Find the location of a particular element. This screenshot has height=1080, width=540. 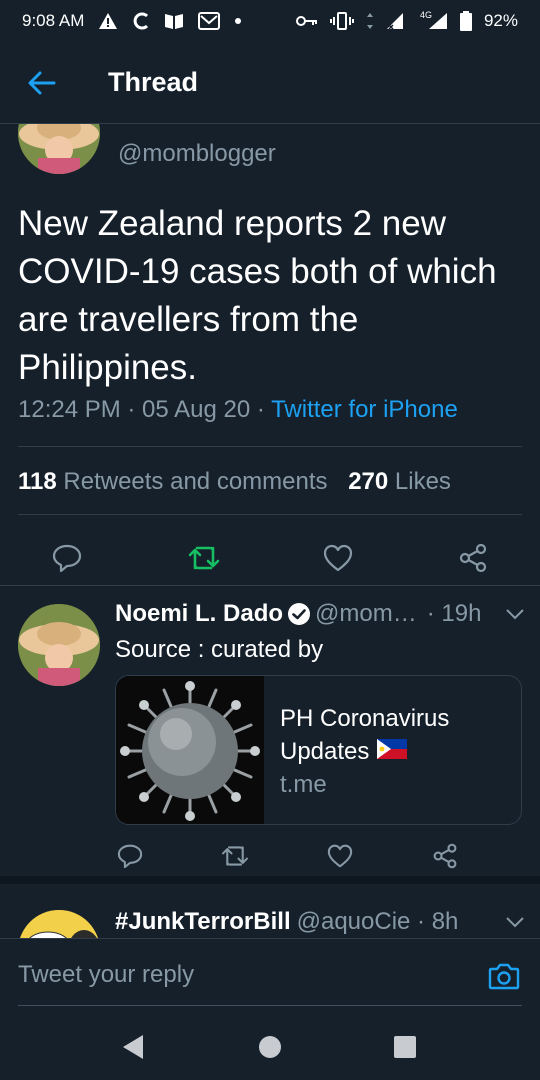

circle-home-icon is located at coordinates (270, 1047).